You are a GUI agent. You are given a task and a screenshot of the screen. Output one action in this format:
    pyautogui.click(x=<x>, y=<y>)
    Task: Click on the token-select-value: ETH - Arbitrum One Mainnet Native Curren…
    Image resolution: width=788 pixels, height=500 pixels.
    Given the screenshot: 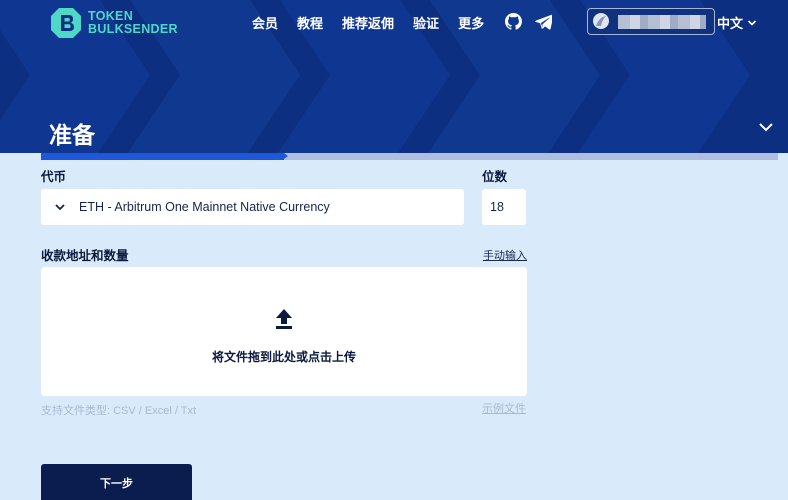 What is the action you would take?
    pyautogui.click(x=204, y=207)
    